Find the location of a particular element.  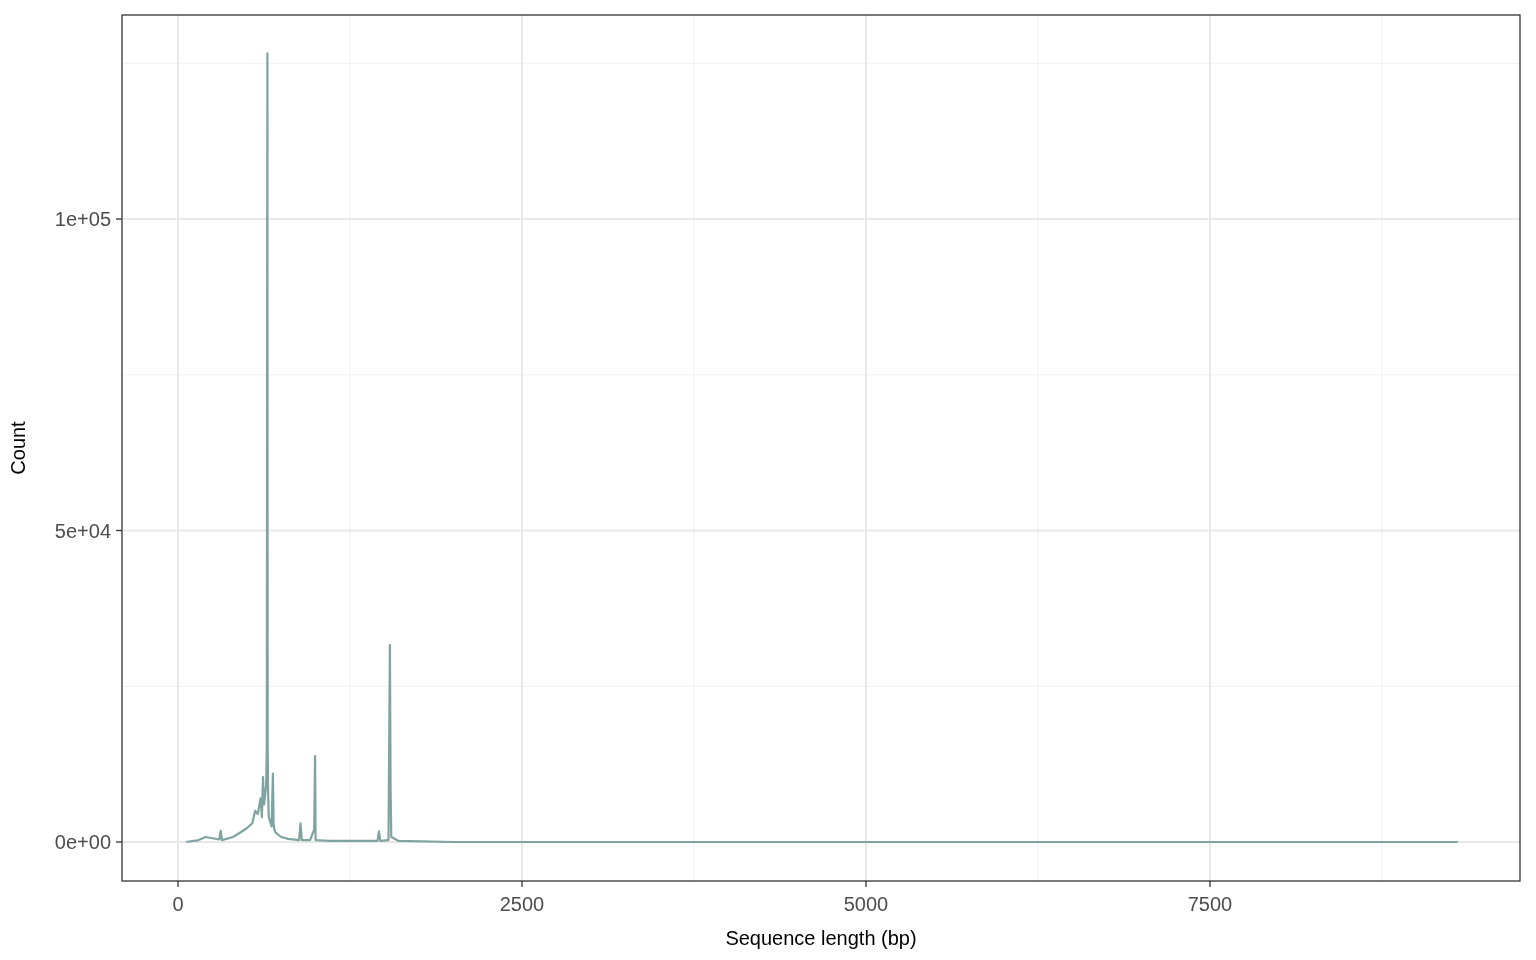

x-axis-title: Sequence length (bp) is located at coordinates (821, 938).